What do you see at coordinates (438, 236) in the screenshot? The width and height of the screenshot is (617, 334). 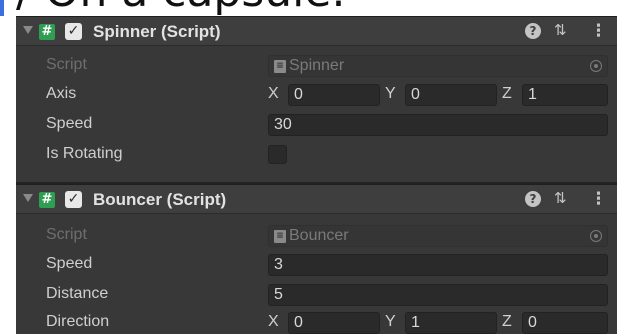 I see `script-object-field: ≡ Bouncer` at bounding box center [438, 236].